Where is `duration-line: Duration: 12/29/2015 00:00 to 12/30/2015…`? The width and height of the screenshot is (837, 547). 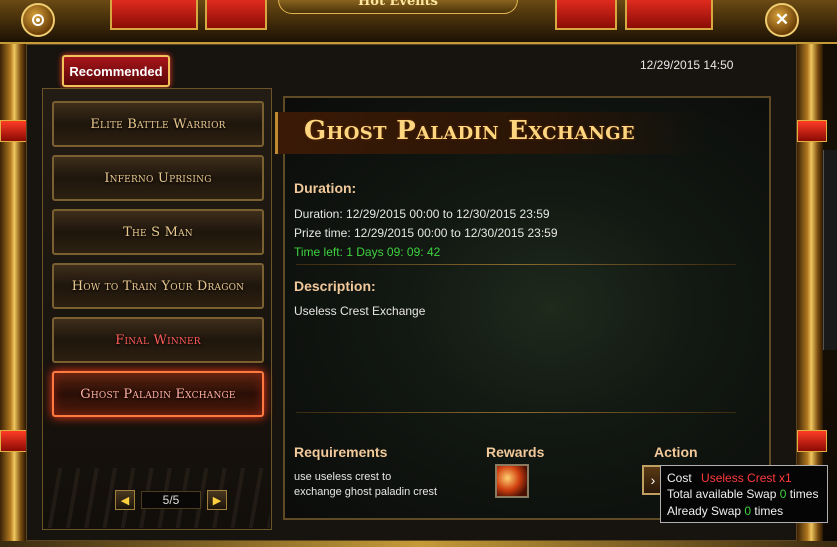
duration-line: Duration: 12/29/2015 00:00 to 12/30/2015… is located at coordinates (422, 214).